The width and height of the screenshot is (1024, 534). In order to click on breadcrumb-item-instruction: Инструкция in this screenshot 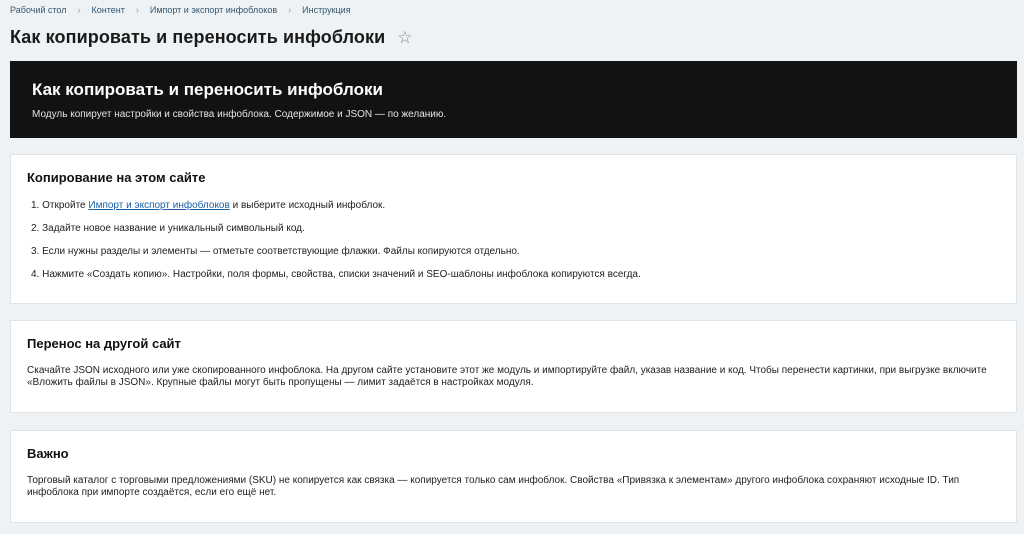, I will do `click(326, 10)`.